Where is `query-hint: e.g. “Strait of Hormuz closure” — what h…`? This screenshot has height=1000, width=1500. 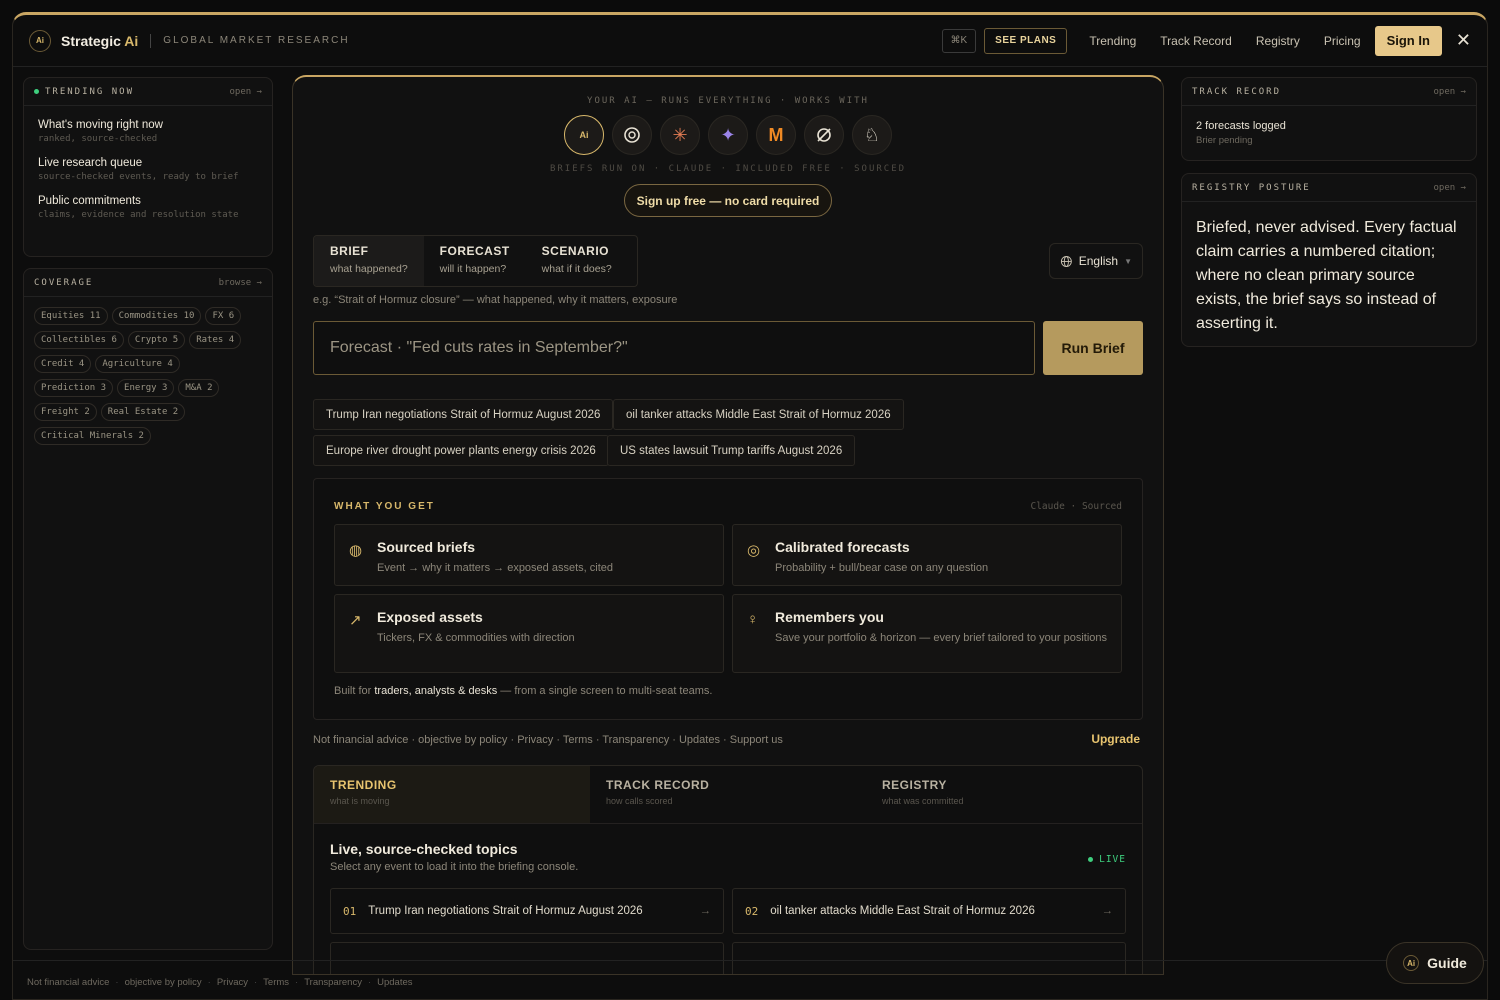
query-hint: e.g. “Strait of Hormuz closure” — what h… is located at coordinates (495, 300).